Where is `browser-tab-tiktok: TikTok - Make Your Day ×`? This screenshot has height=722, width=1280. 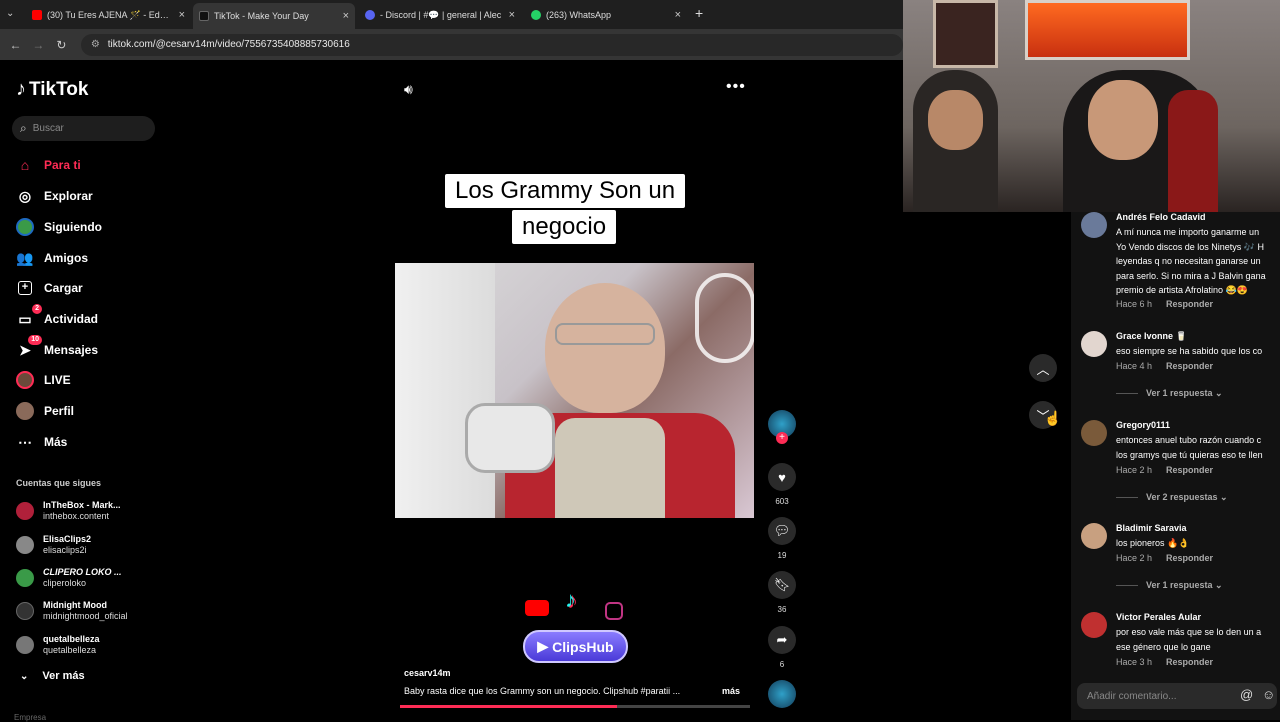 browser-tab-tiktok: TikTok - Make Your Day × is located at coordinates (274, 16).